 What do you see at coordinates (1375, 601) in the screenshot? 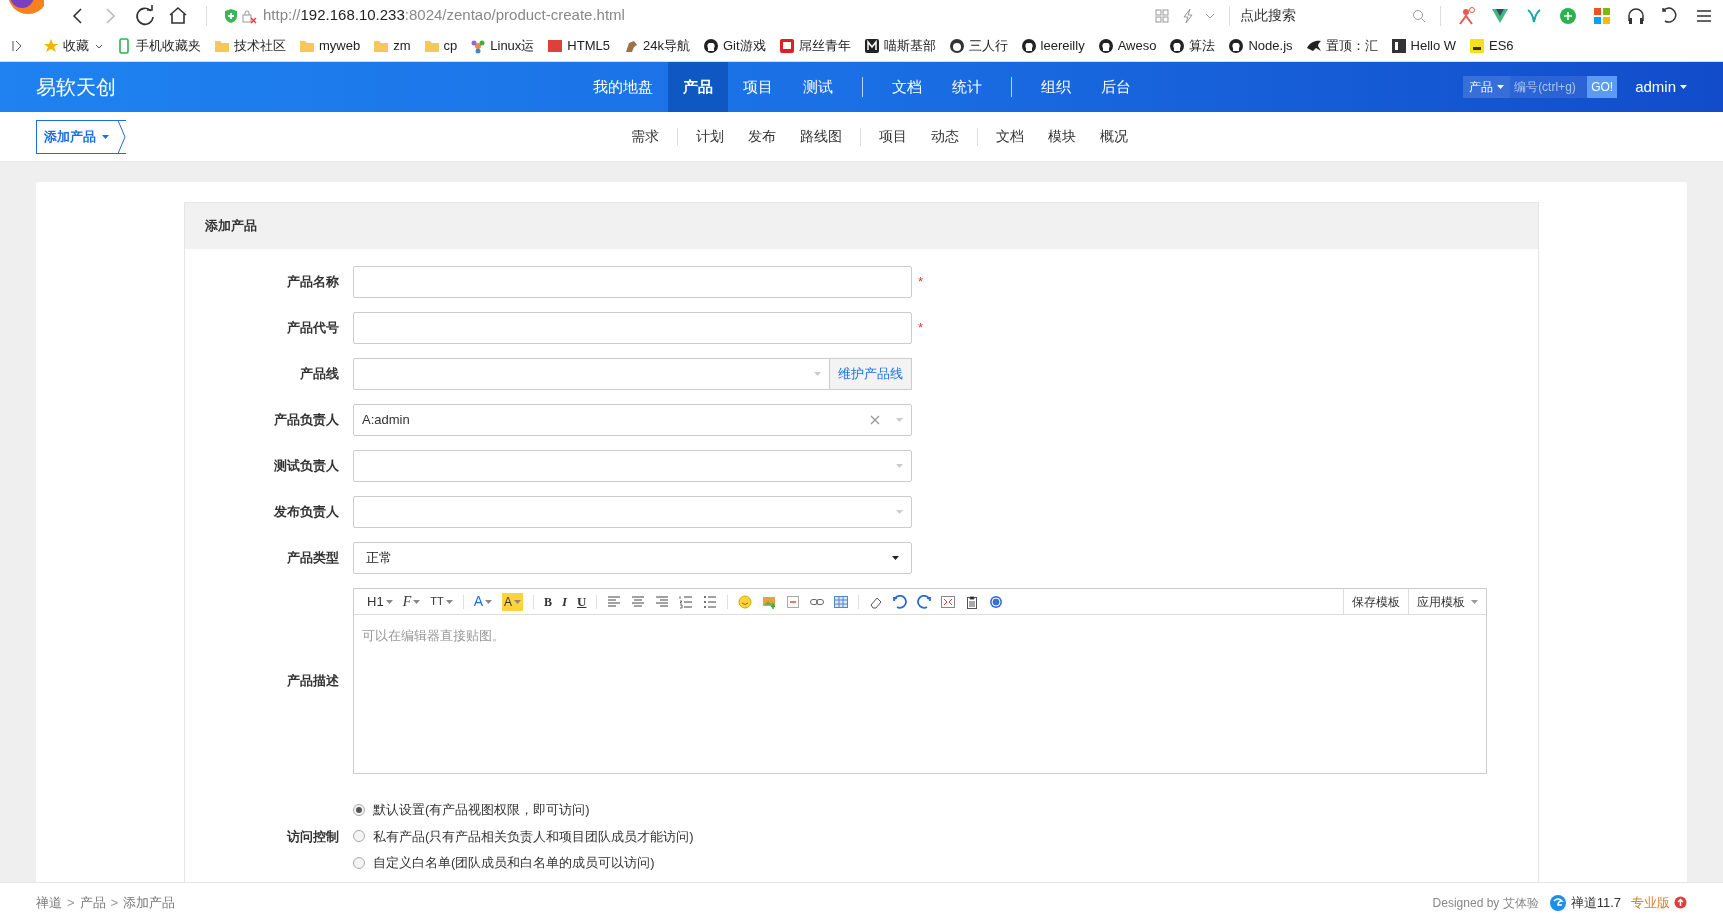
I see `template-button: 保存模板` at bounding box center [1375, 601].